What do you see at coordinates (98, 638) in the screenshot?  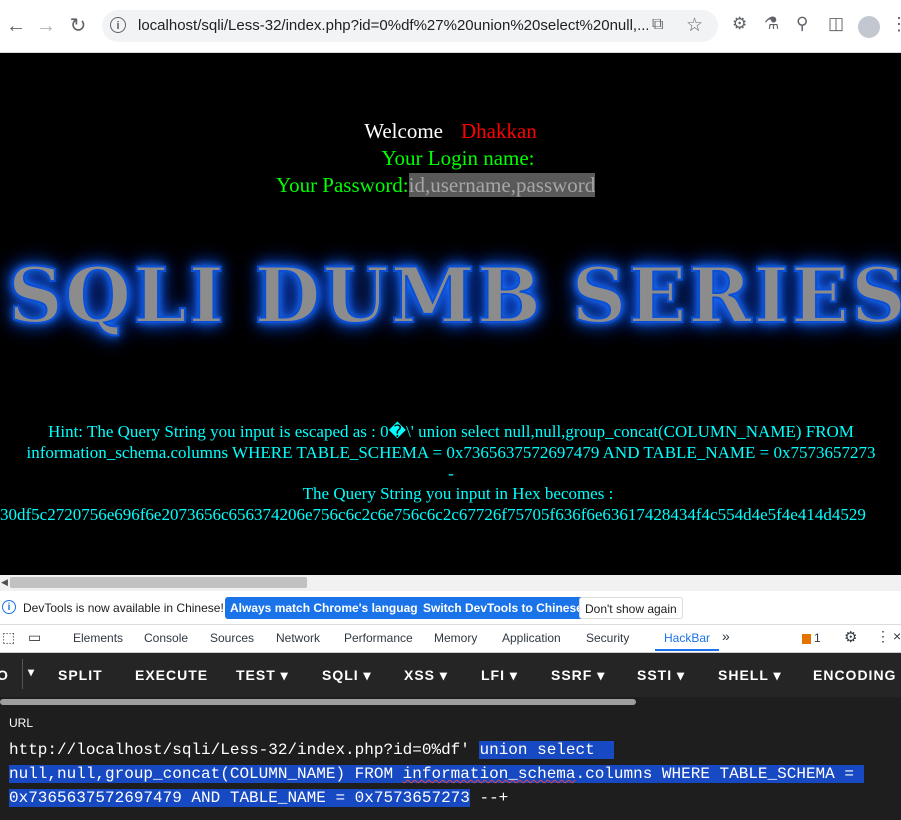 I see `tab-elements: Elements` at bounding box center [98, 638].